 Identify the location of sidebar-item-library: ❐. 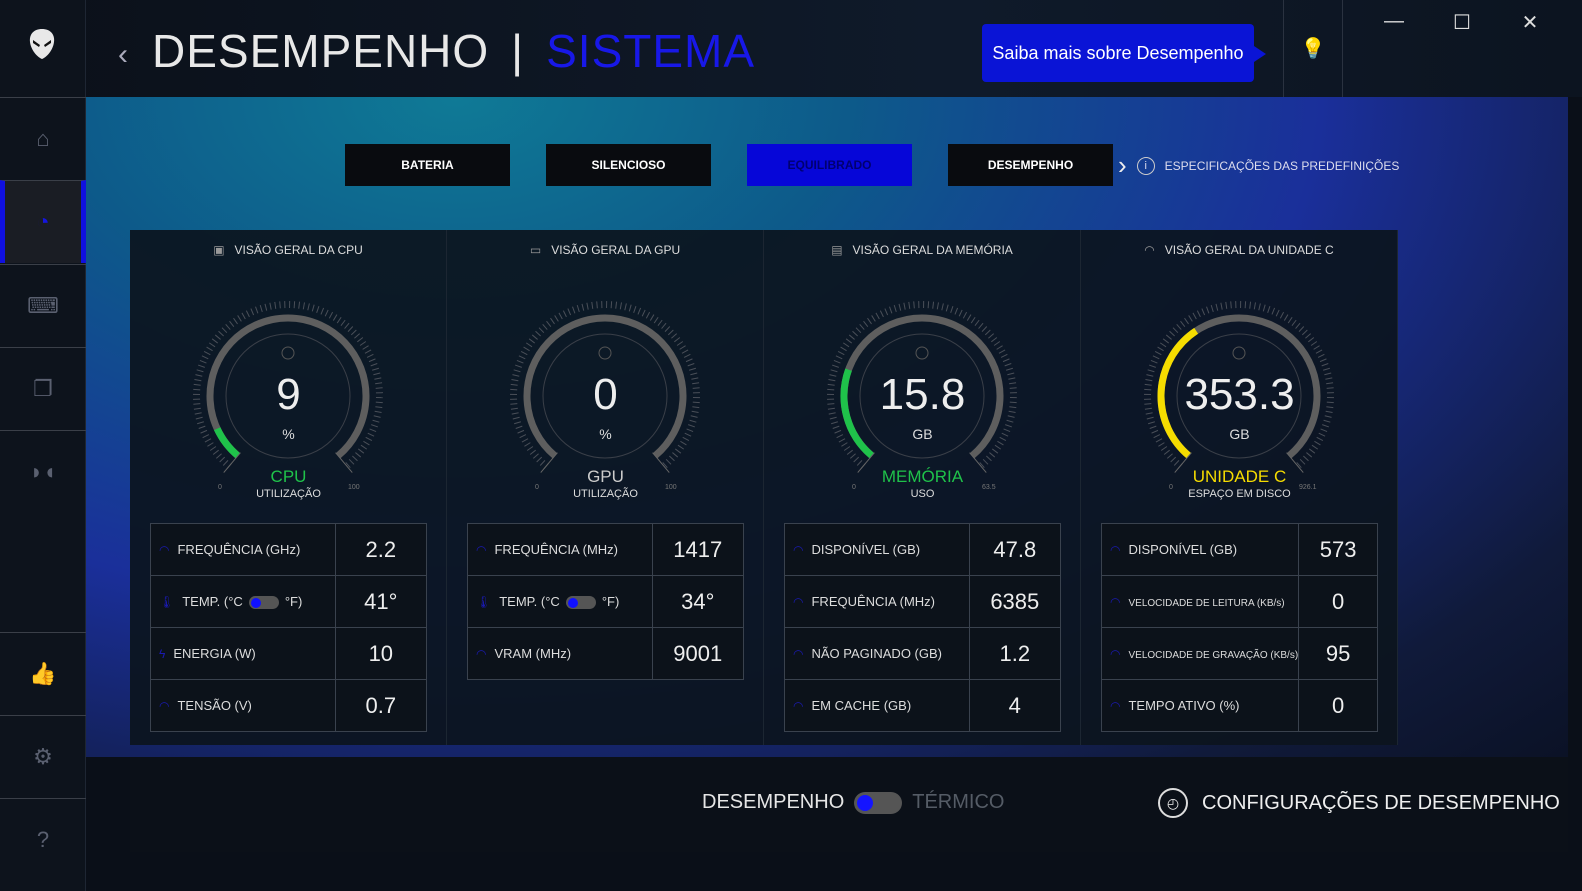
(43, 388).